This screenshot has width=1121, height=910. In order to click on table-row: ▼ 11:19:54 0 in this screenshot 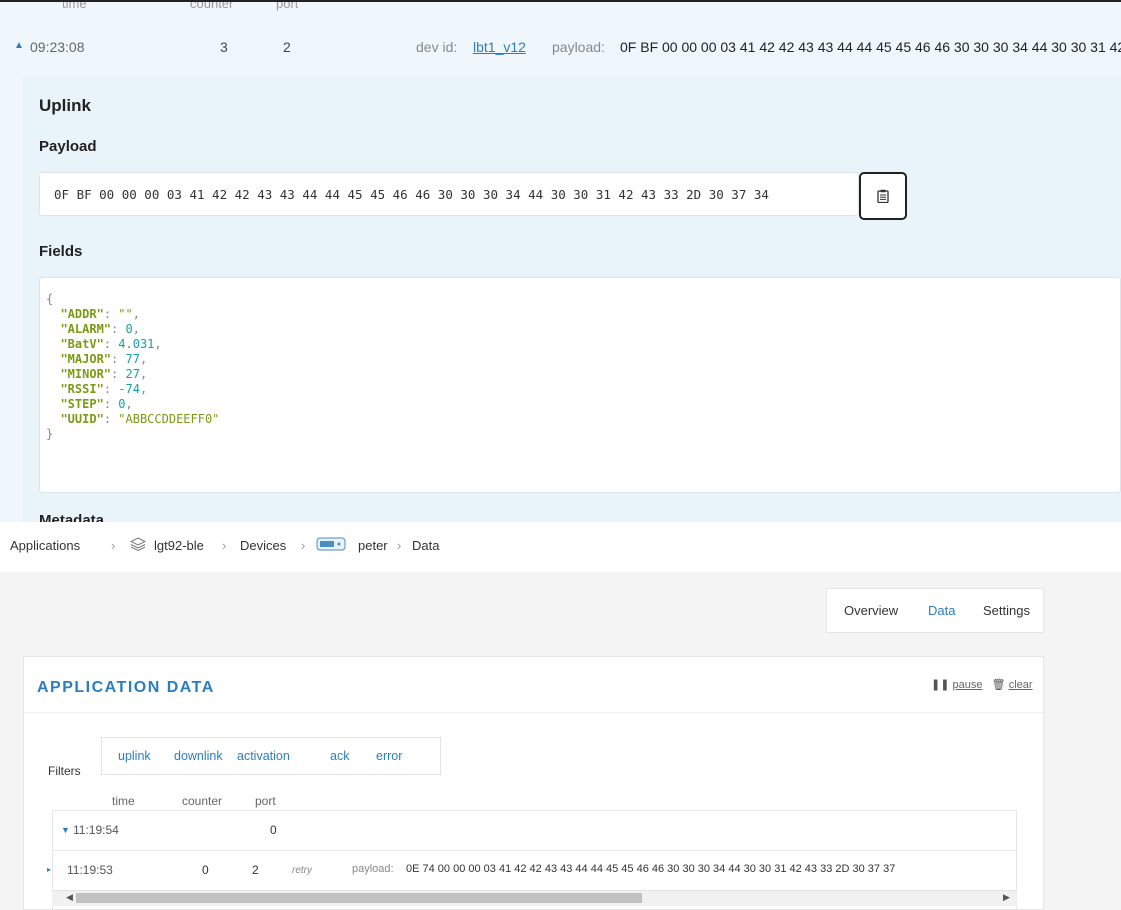, I will do `click(534, 830)`.